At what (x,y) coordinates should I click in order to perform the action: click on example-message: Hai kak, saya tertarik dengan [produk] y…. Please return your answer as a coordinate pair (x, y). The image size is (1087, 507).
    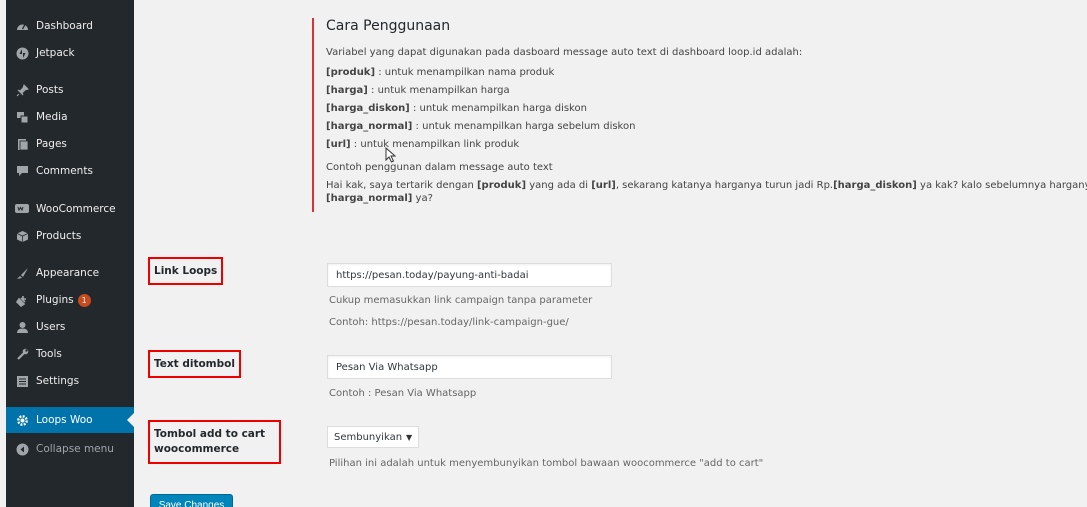
    Looking at the image, I should click on (706, 192).